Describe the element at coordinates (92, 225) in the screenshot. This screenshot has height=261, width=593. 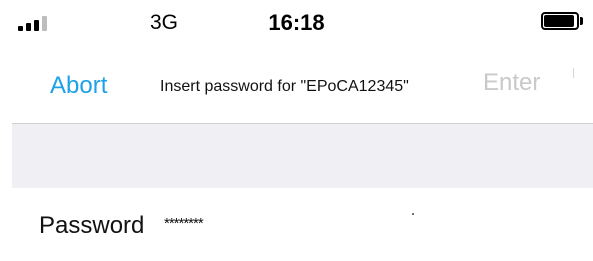
I see `password-label: Password` at that location.